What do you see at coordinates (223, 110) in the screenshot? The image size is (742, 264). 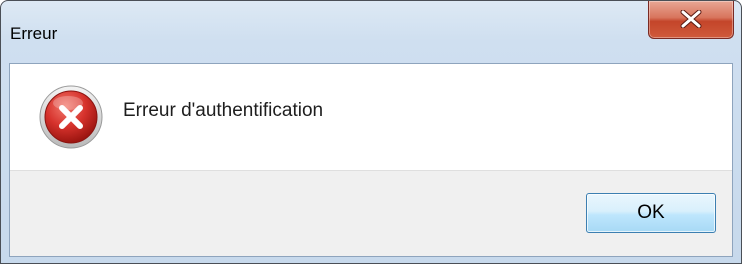 I see `error-message: Erreur d'authentification` at bounding box center [223, 110].